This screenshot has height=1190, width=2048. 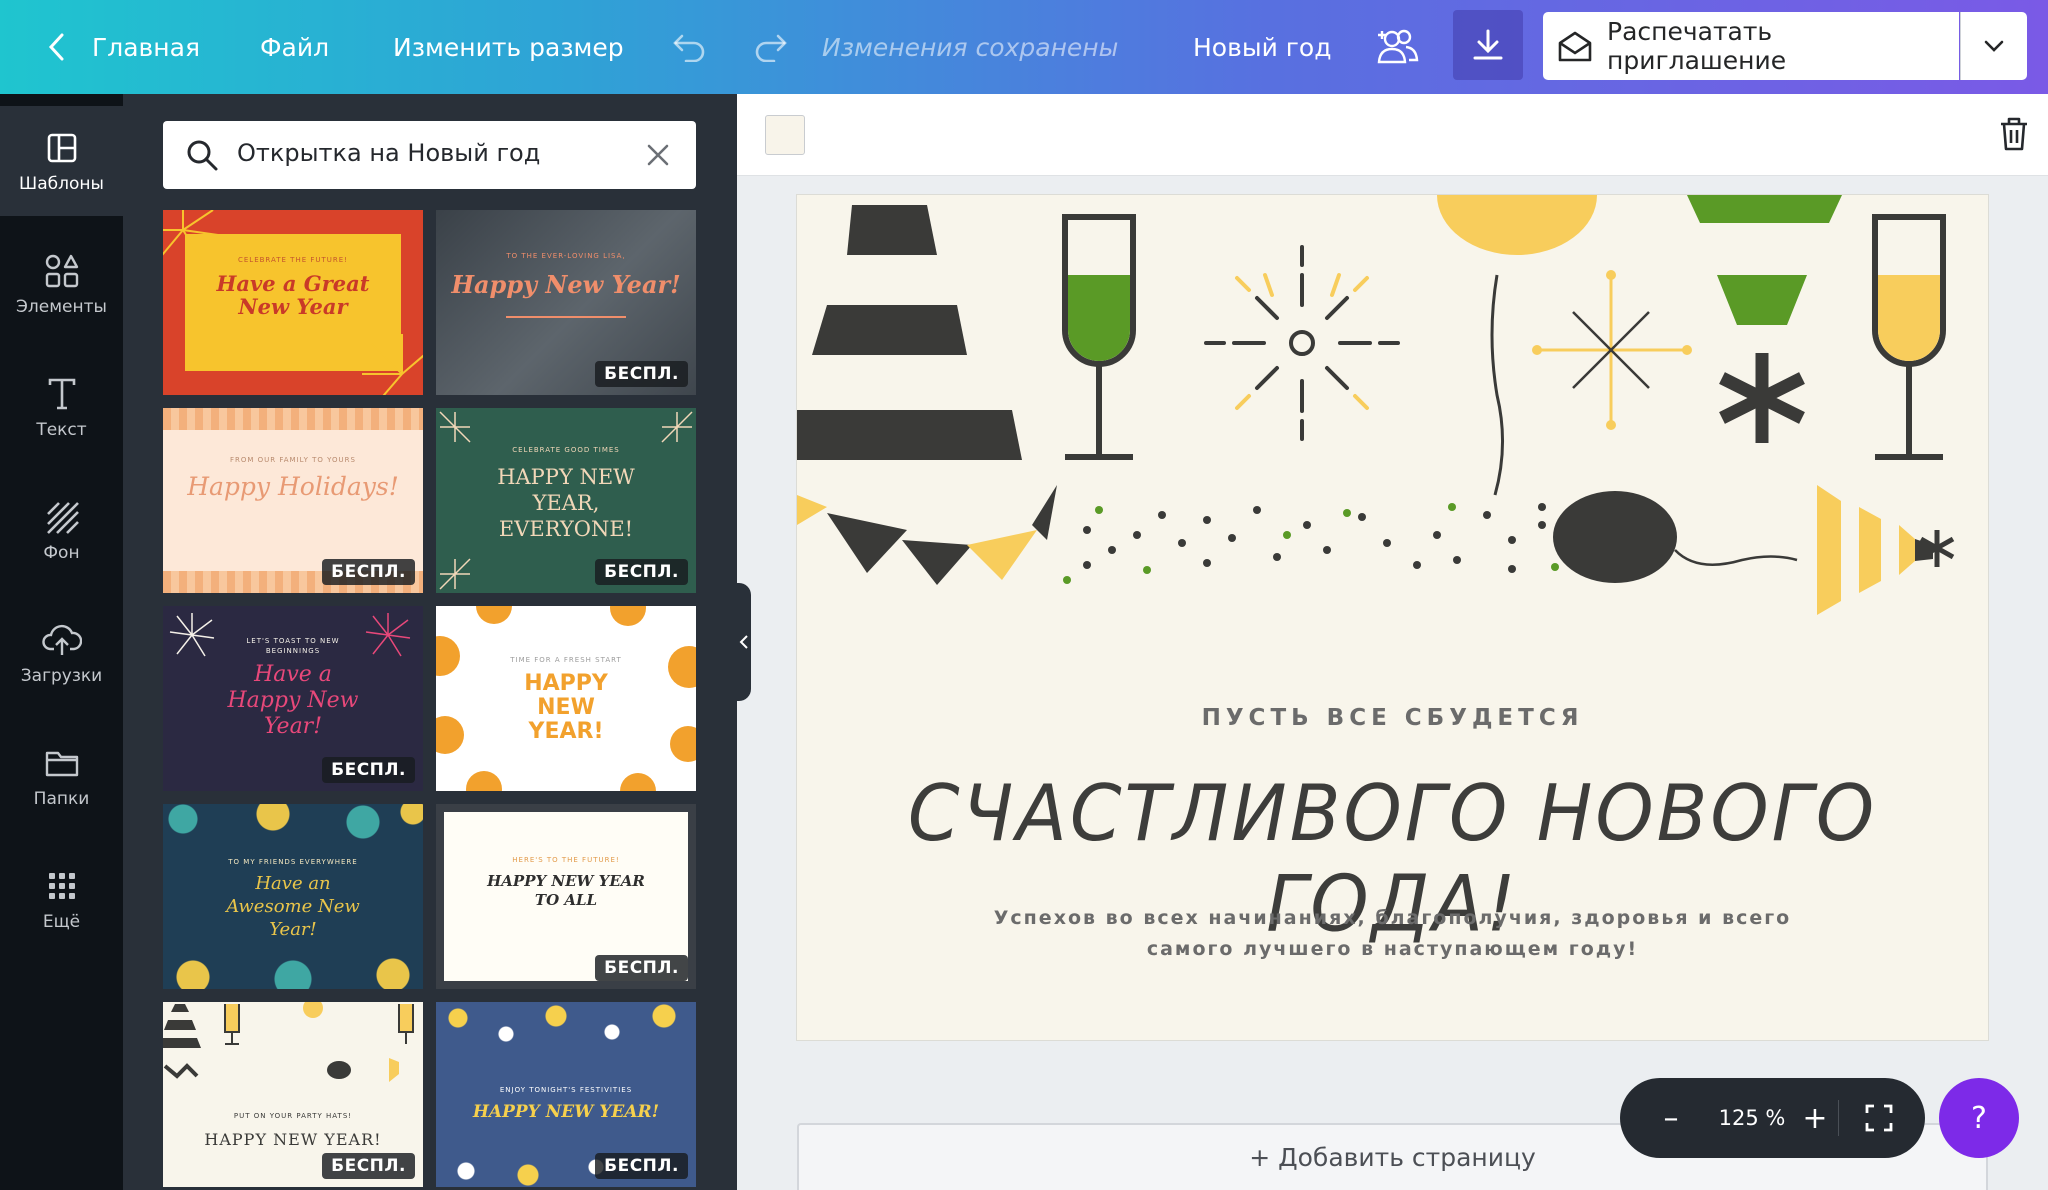 I want to click on zoom-controls: – 125 % +, so click(x=1772, y=1118).